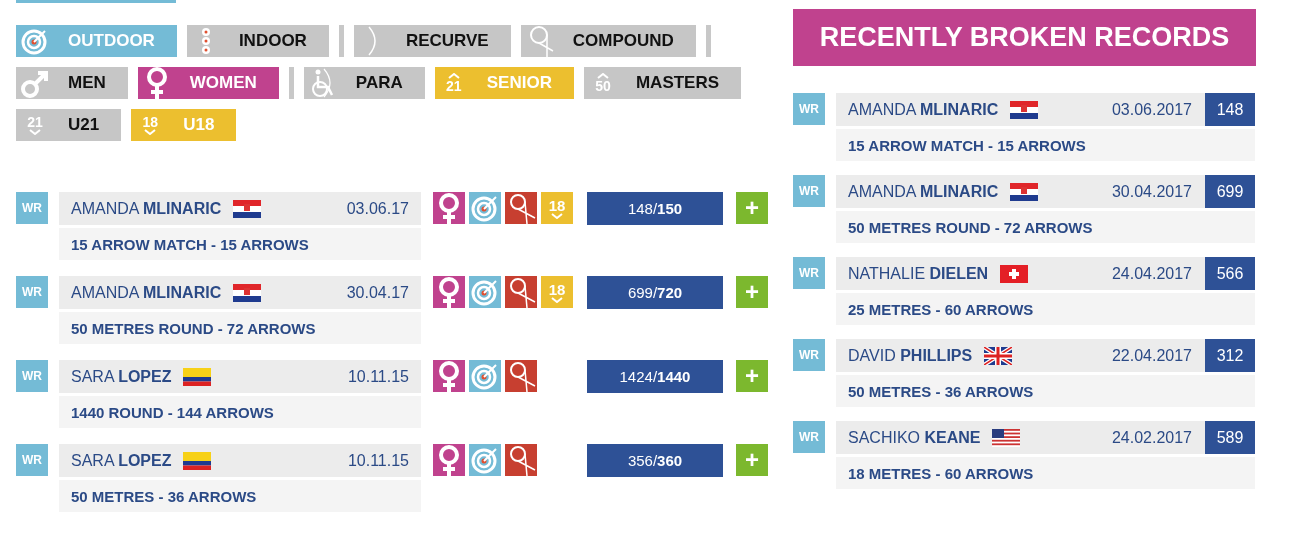 The width and height of the screenshot is (1297, 533). What do you see at coordinates (910, 355) in the screenshot?
I see `athlete-name: DAVID PHILLIPS` at bounding box center [910, 355].